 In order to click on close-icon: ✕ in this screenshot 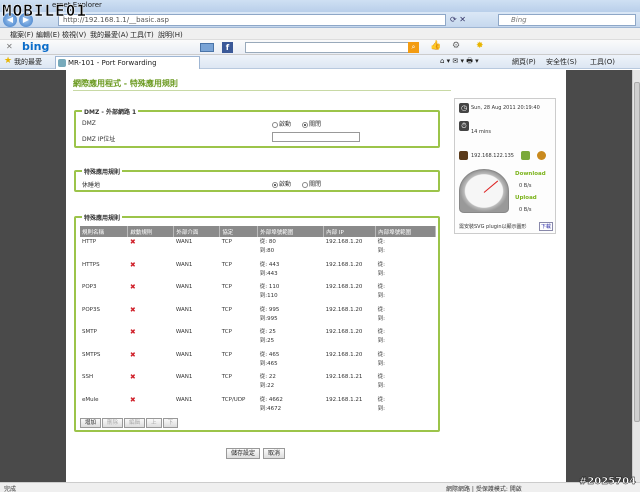, I will do `click(9, 46)`.